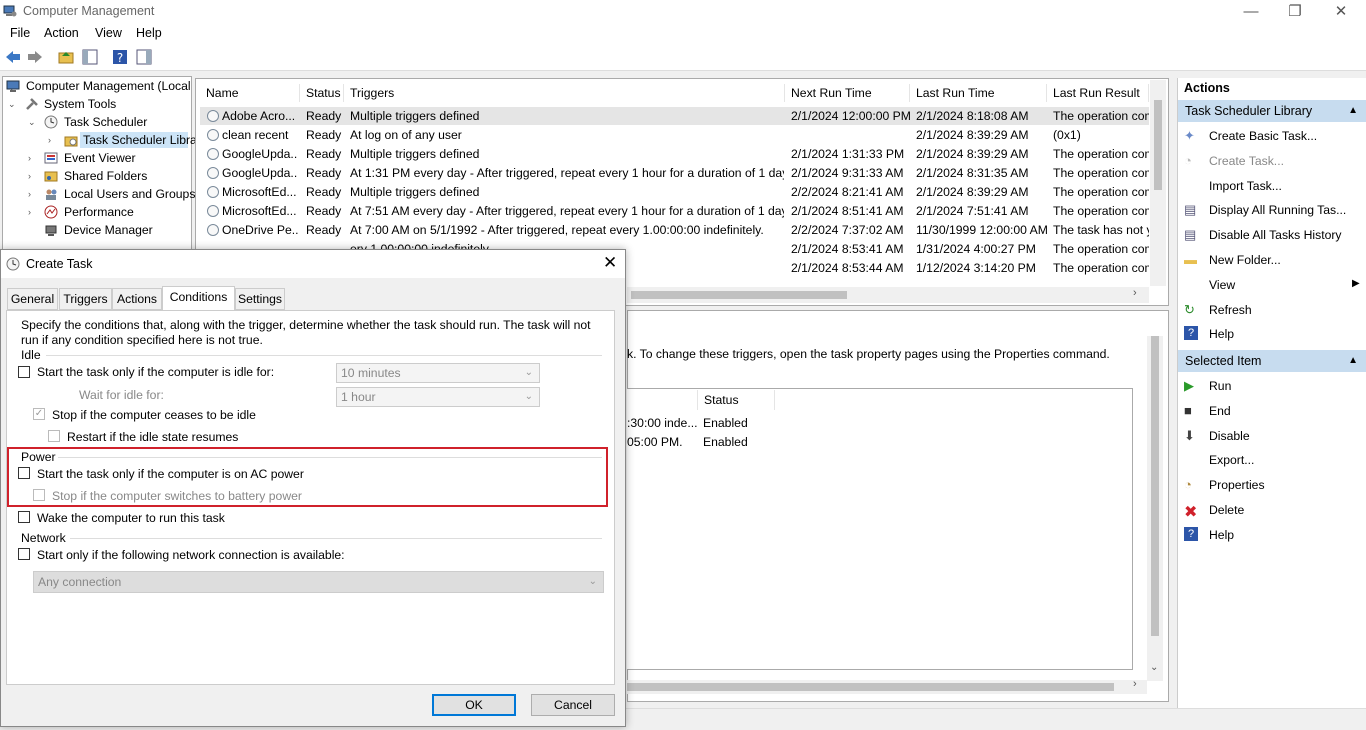 This screenshot has height=730, width=1366. I want to click on action-item: Run, so click(1220, 386).